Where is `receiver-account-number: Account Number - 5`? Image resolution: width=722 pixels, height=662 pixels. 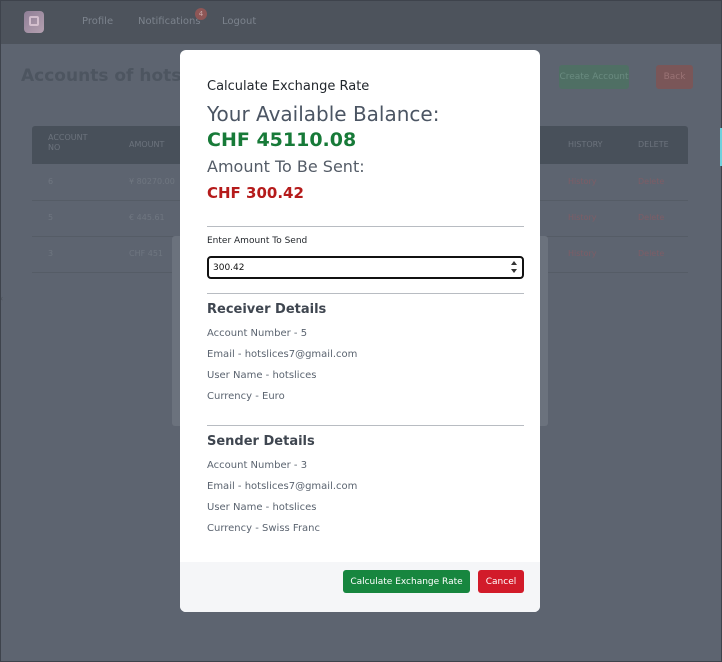
receiver-account-number: Account Number - 5 is located at coordinates (257, 333).